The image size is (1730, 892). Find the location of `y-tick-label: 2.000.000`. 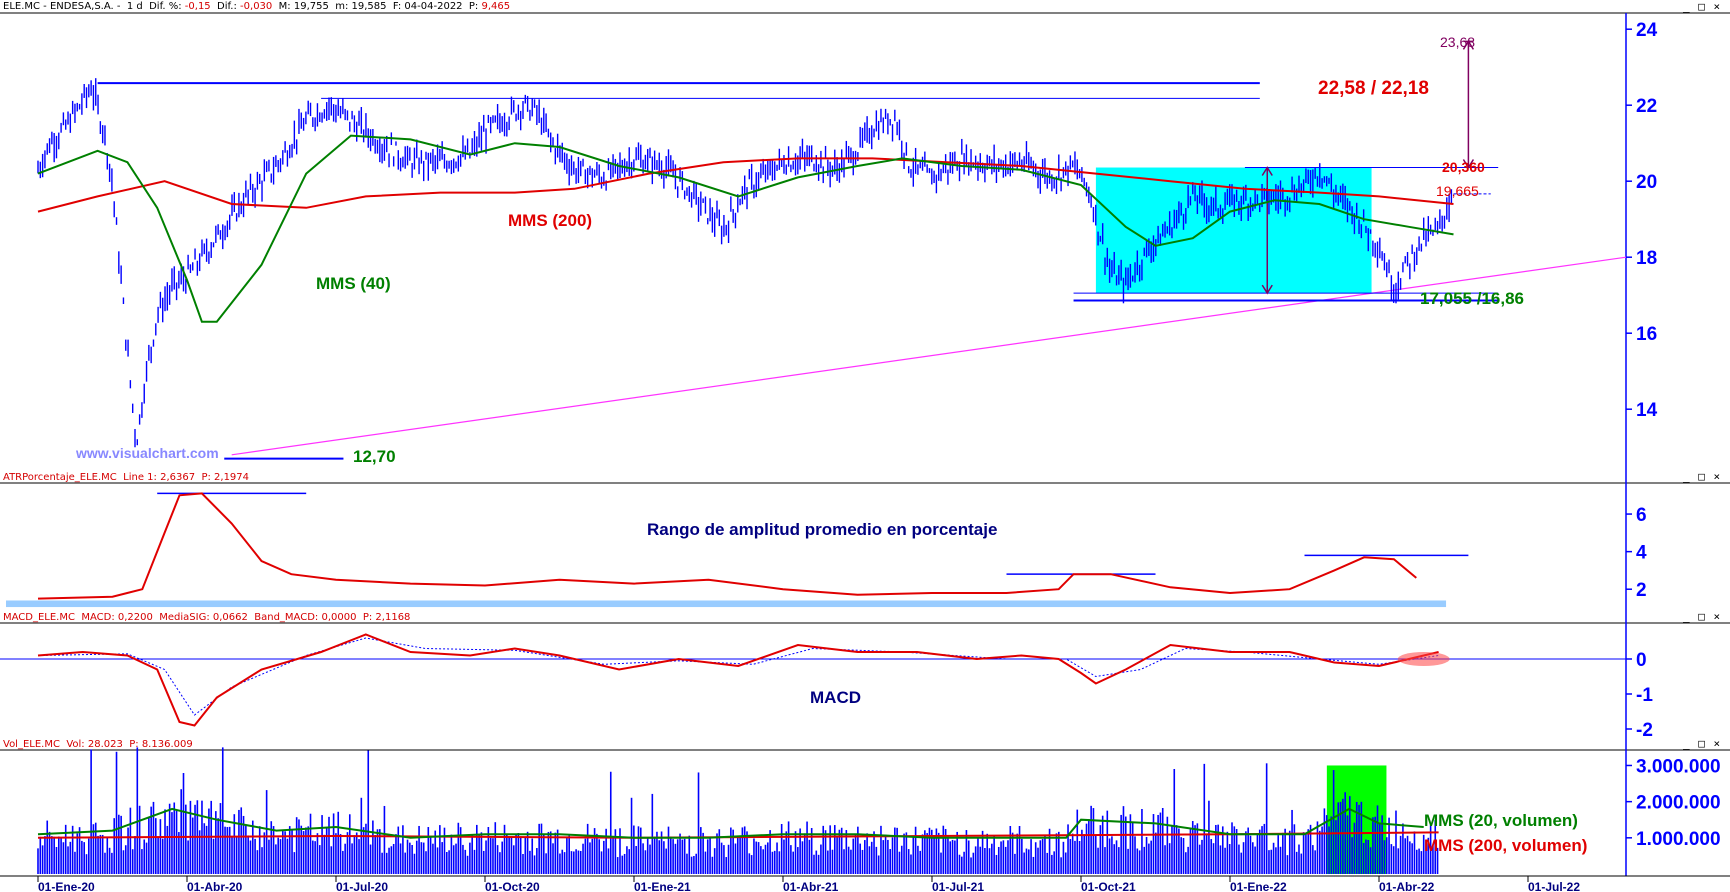

y-tick-label: 2.000.000 is located at coordinates (1678, 803).